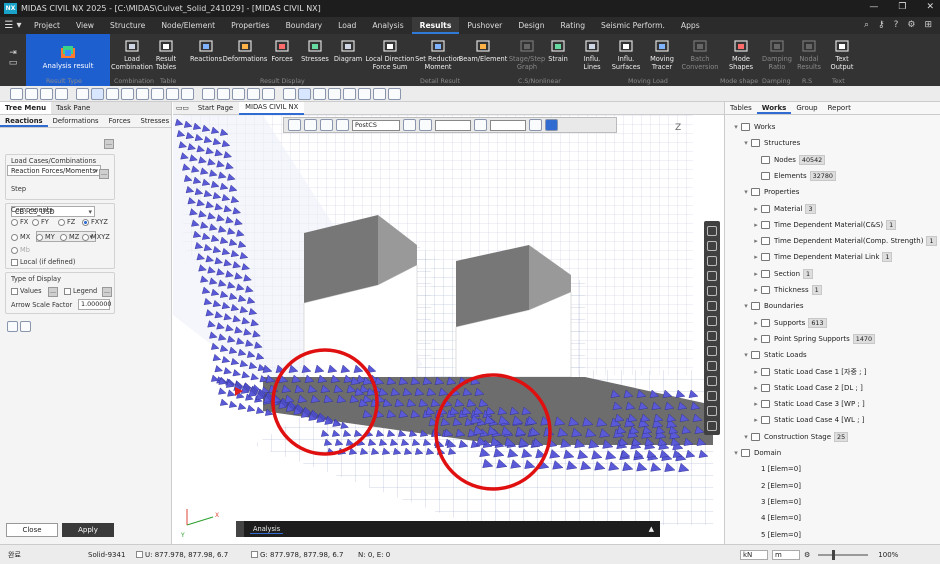 The width and height of the screenshot is (940, 564). I want to click on analysis-tab: Analysis, so click(267, 529).